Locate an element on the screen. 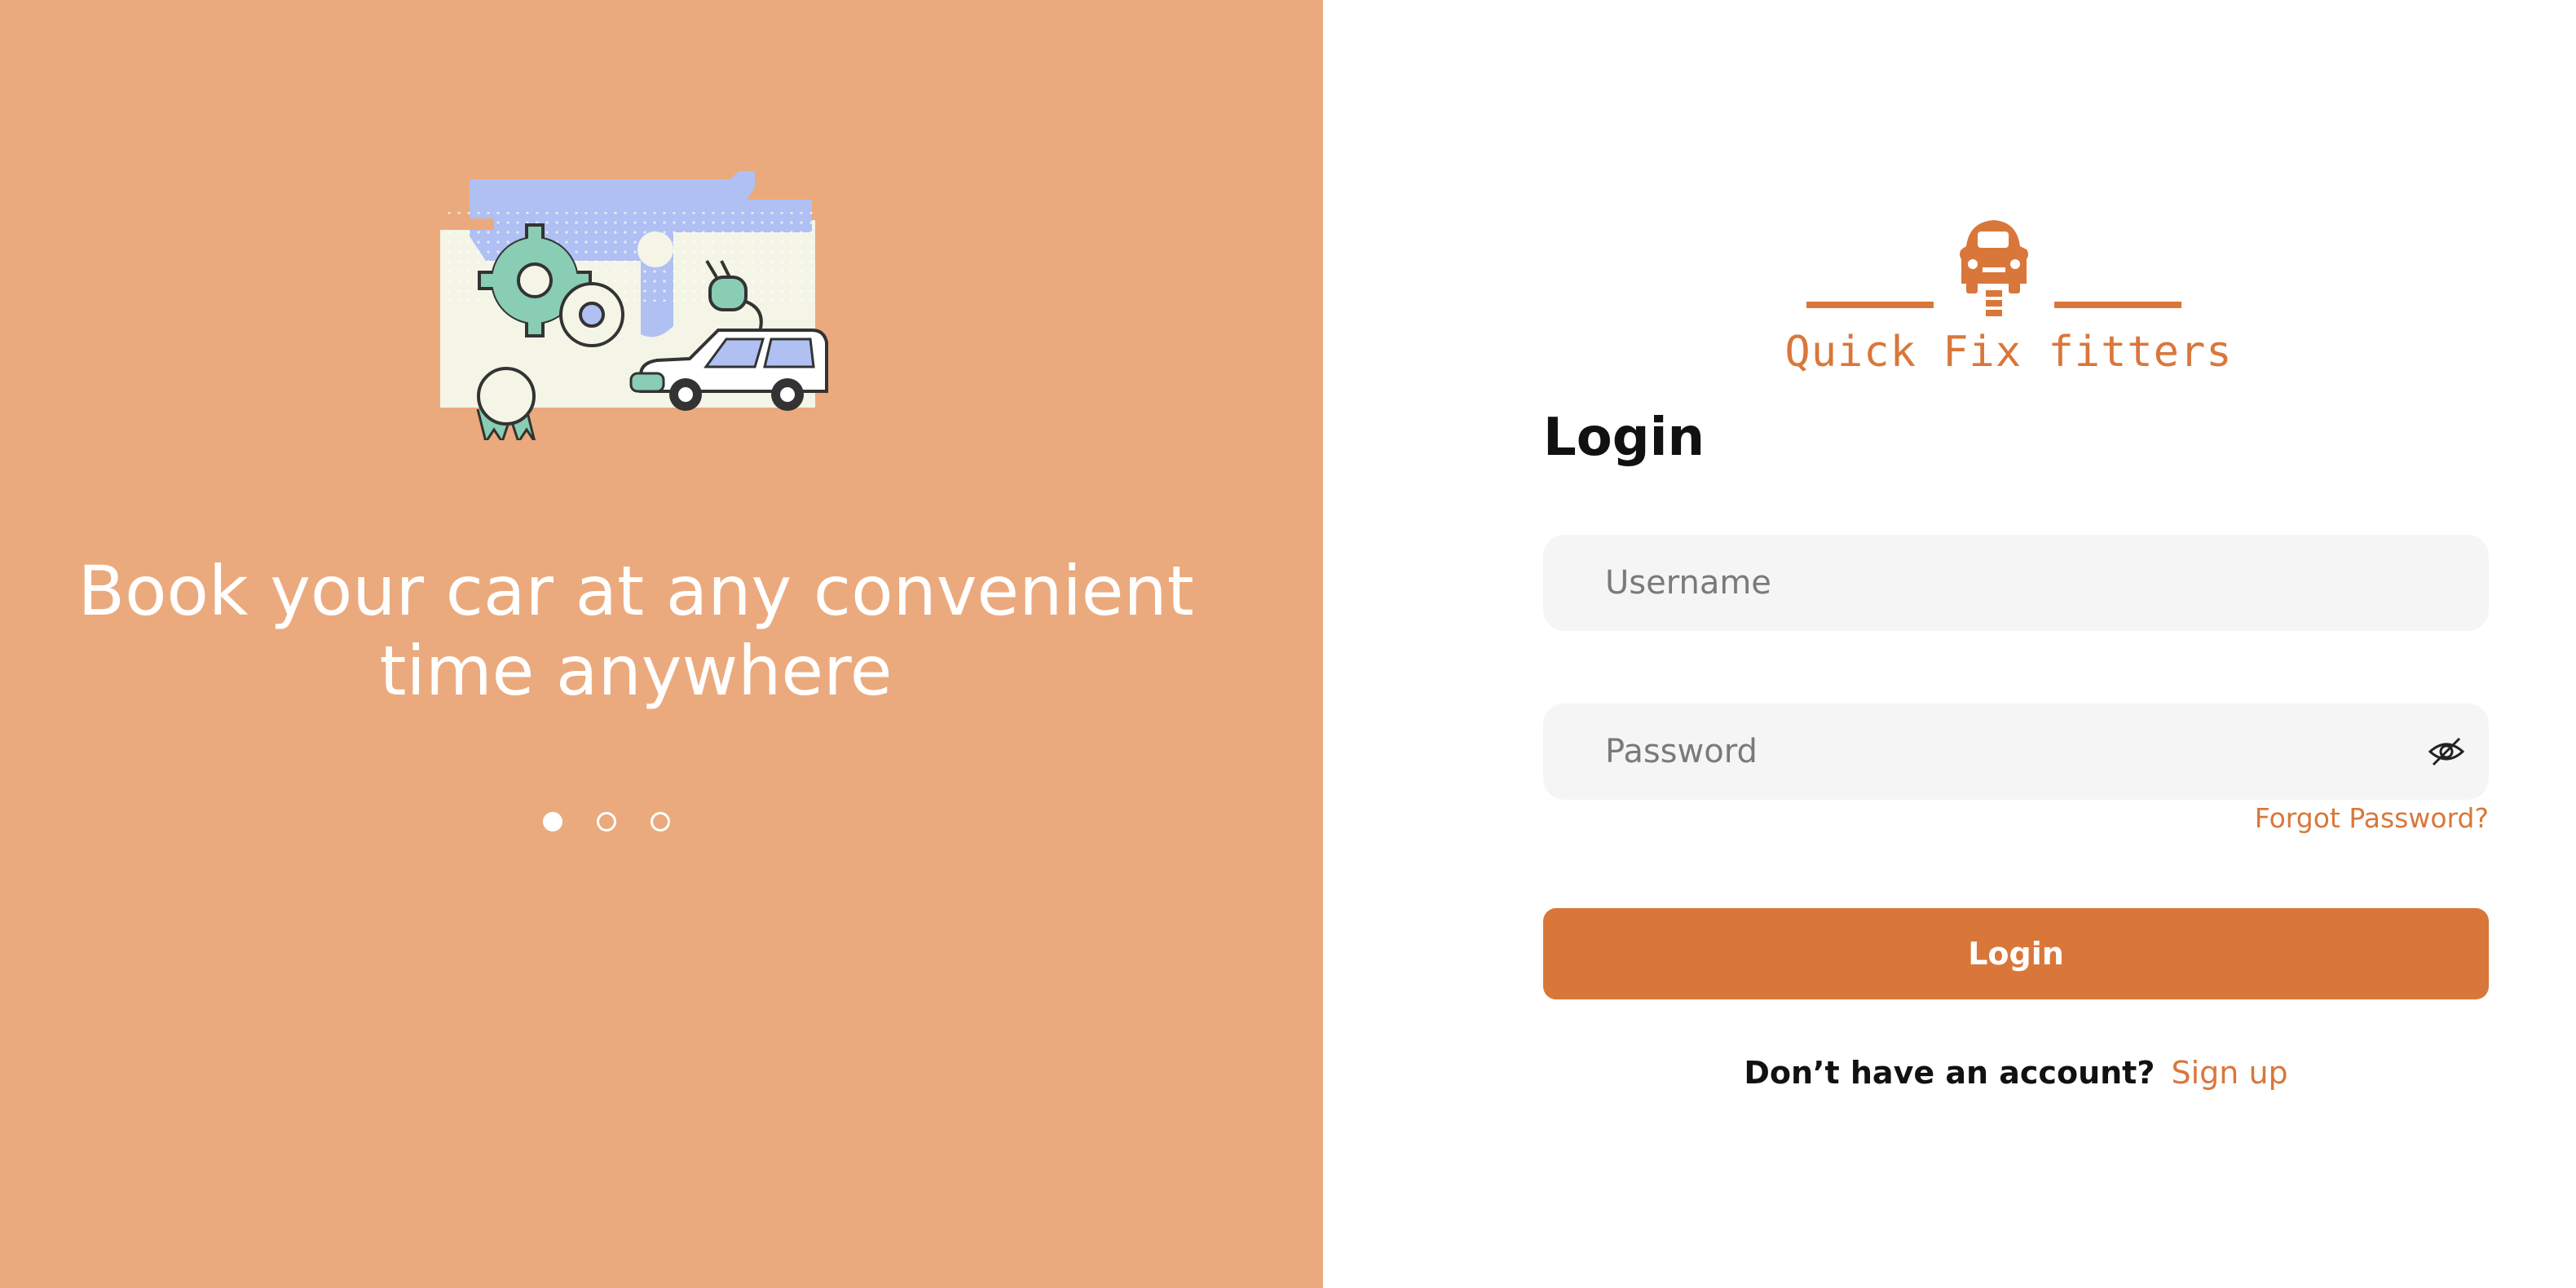 The image size is (2576, 1288). signup-link: Sign up is located at coordinates (2229, 1073).